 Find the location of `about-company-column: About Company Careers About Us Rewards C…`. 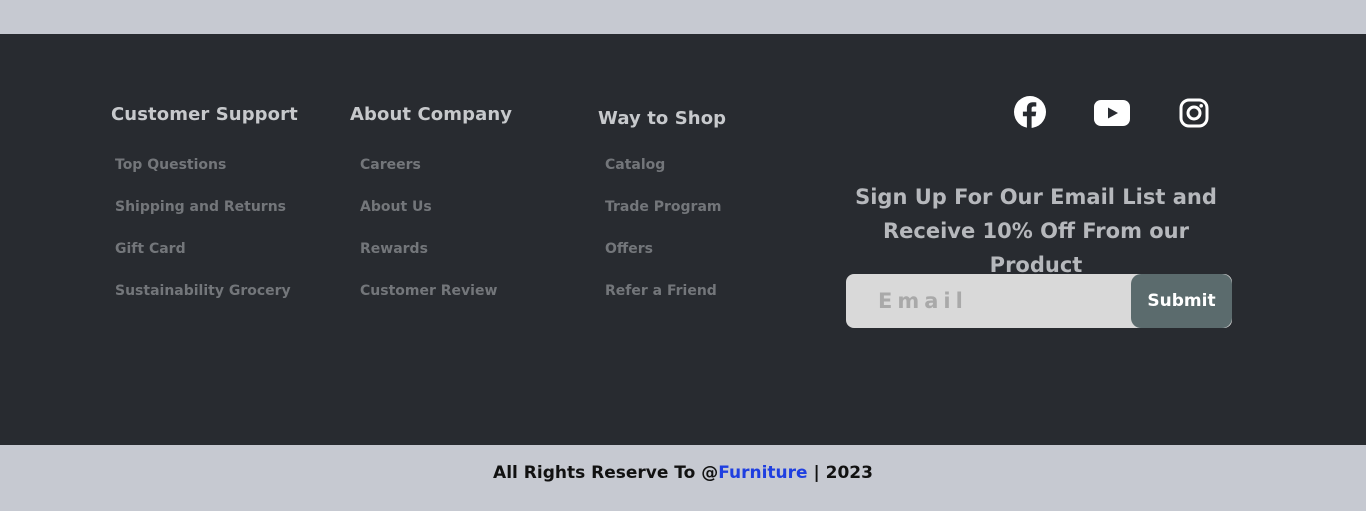

about-company-column: About Company Careers About Us Rewards C… is located at coordinates (431, 201).